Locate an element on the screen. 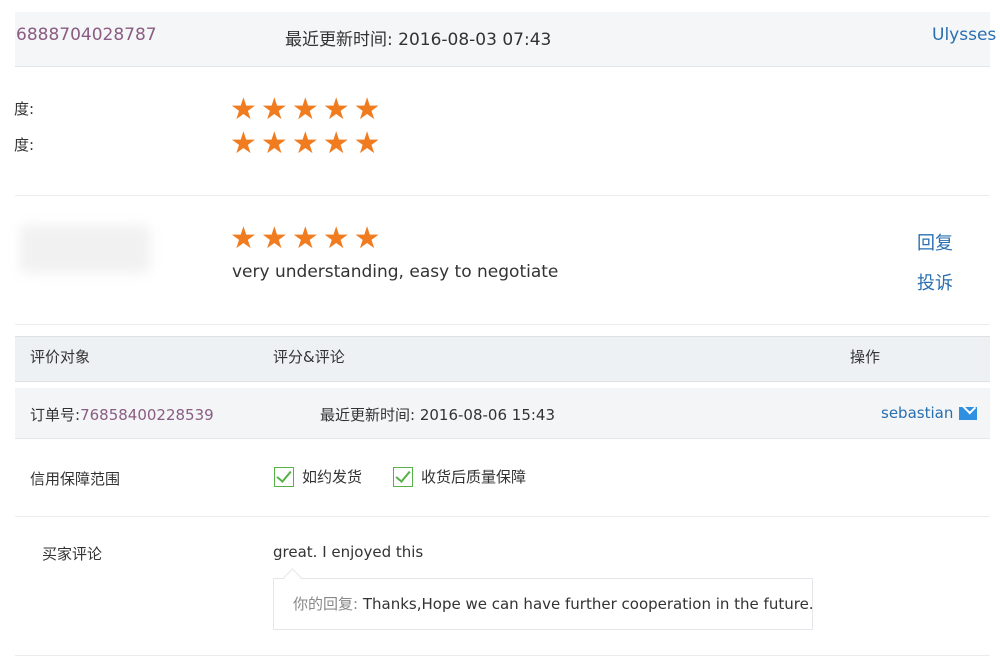  buyer-comment-label: 买家评论 is located at coordinates (72, 554).